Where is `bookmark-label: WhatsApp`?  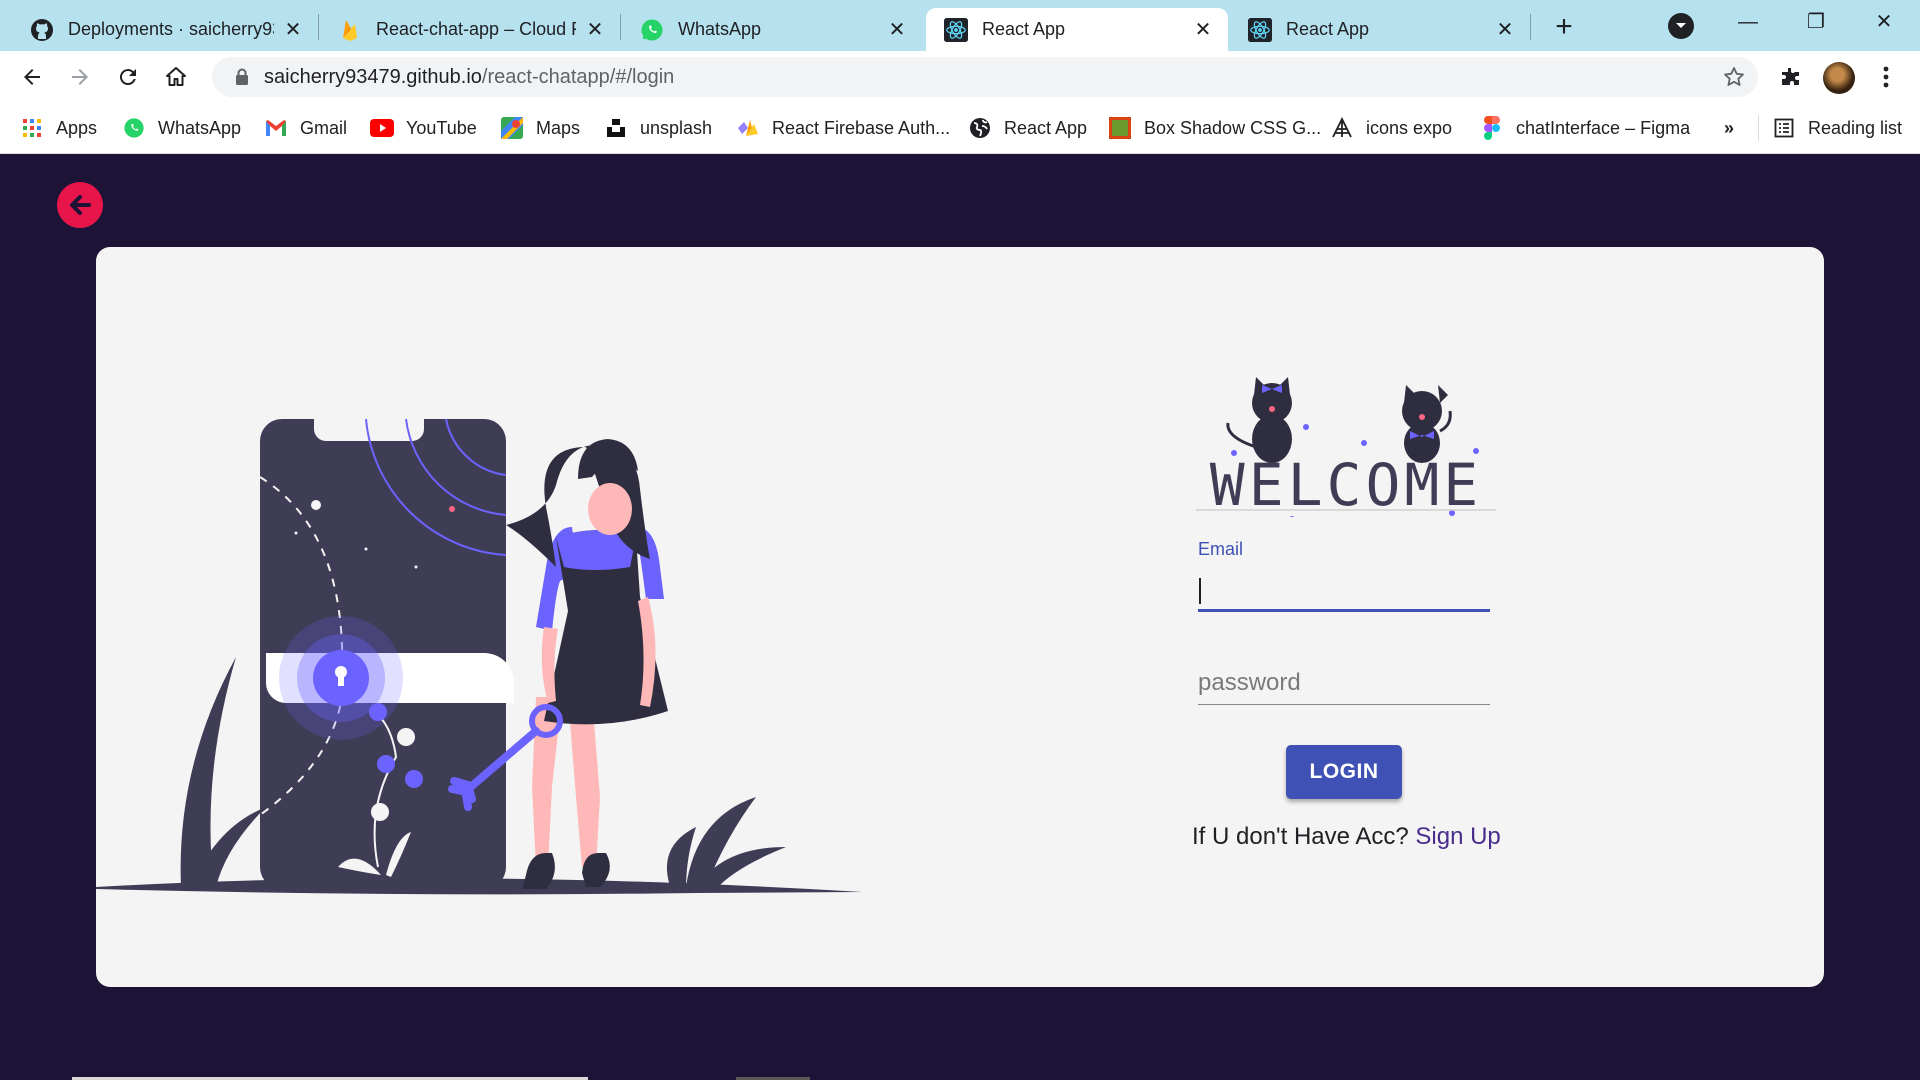
bookmark-label: WhatsApp is located at coordinates (200, 127).